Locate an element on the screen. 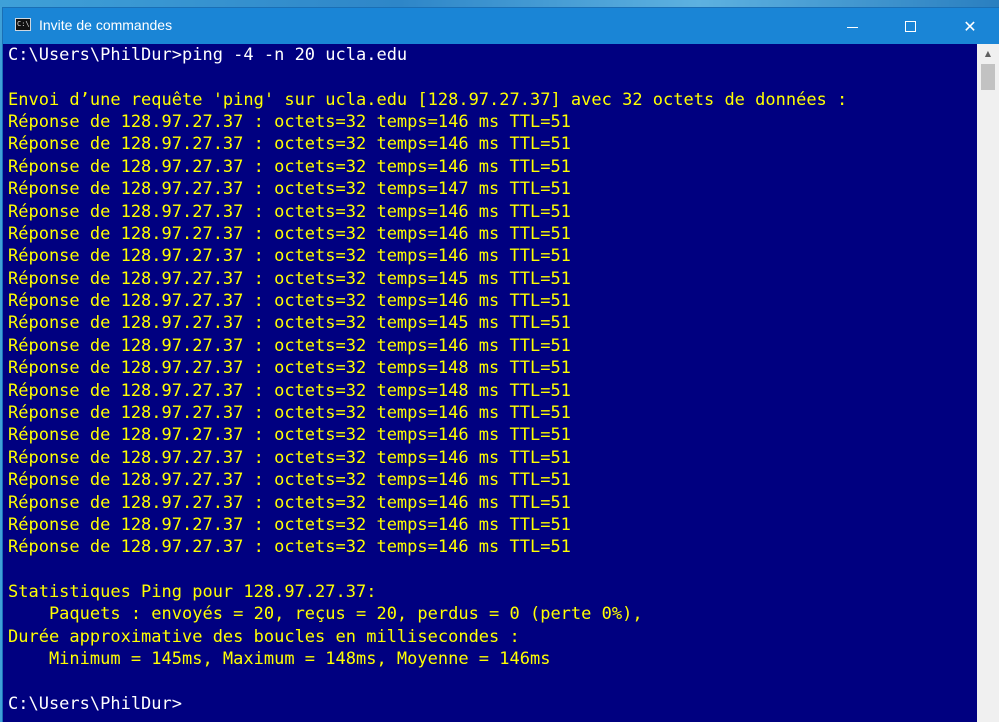 The width and height of the screenshot is (999, 722). maximize-button is located at coordinates (910, 26).